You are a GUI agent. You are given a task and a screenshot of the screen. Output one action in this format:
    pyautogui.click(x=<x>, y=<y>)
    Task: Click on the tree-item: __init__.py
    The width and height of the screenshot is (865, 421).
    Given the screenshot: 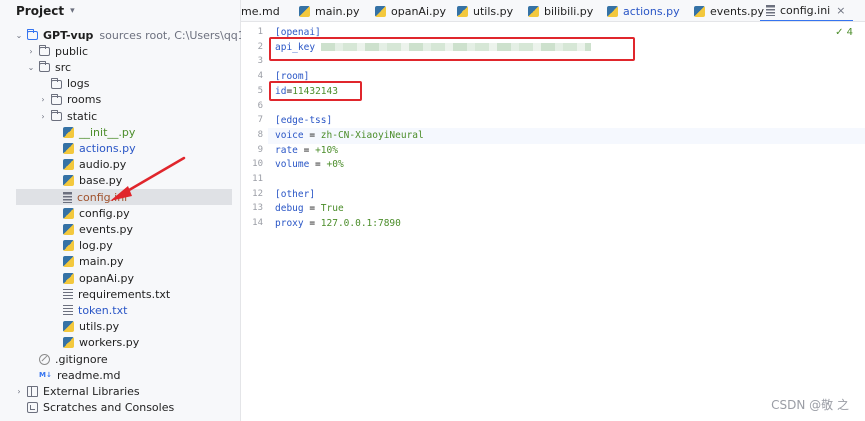 What is the action you would take?
    pyautogui.click(x=120, y=132)
    